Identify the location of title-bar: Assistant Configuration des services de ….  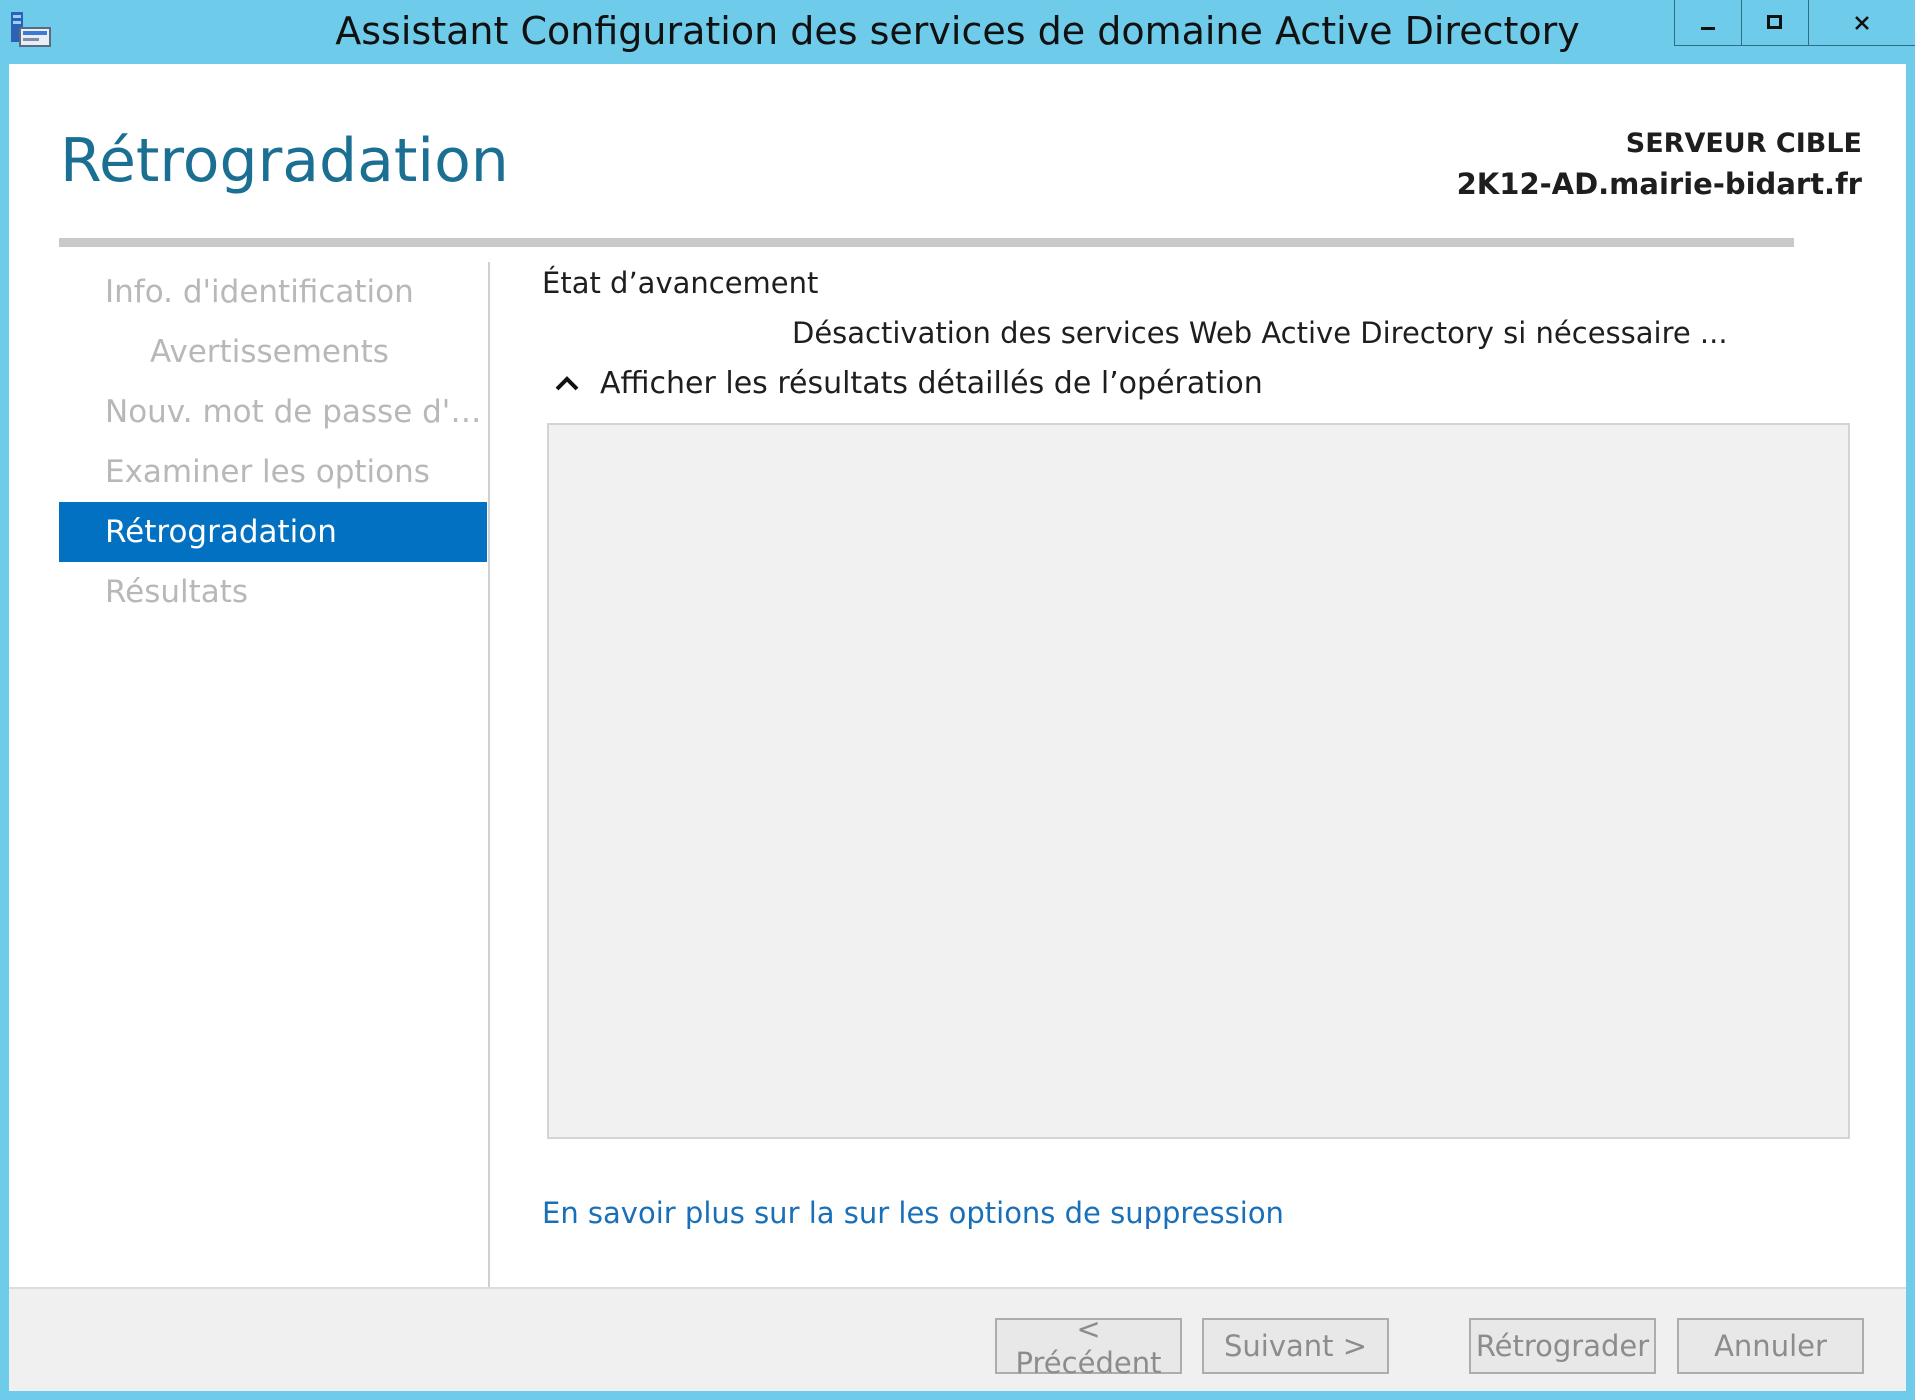
(957, 32).